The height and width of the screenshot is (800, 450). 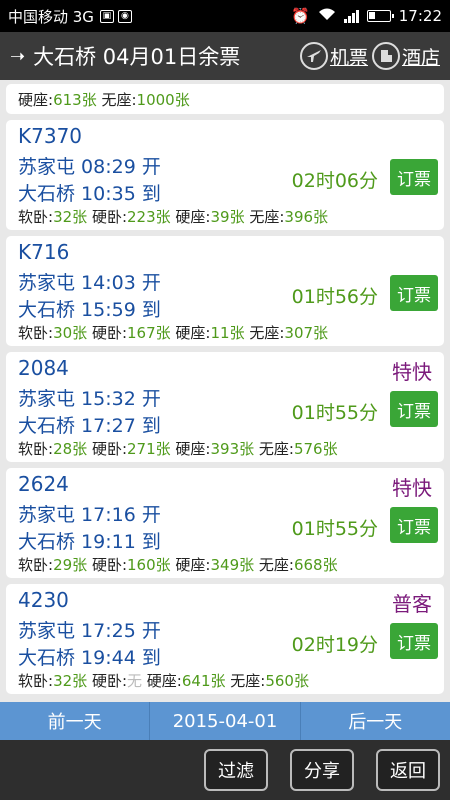 I want to click on departure-info: 苏家屯 17:16 开, so click(x=89, y=515).